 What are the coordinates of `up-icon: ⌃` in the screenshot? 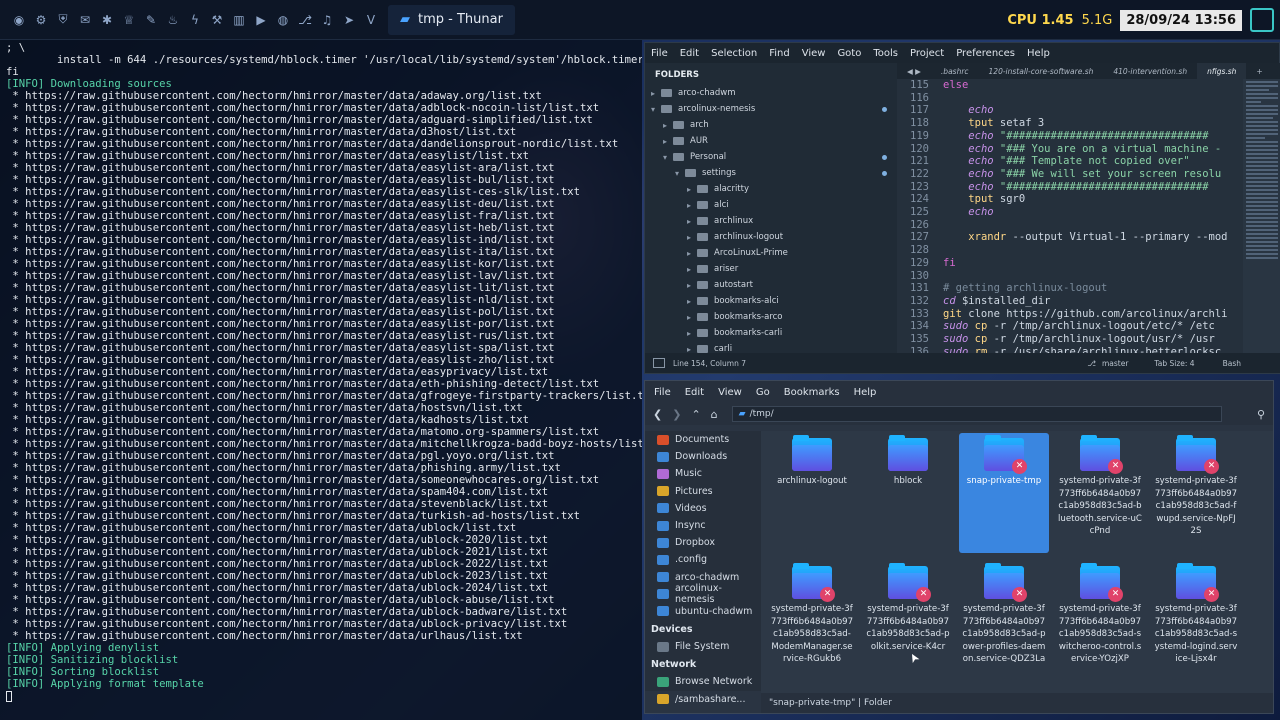 It's located at (695, 414).